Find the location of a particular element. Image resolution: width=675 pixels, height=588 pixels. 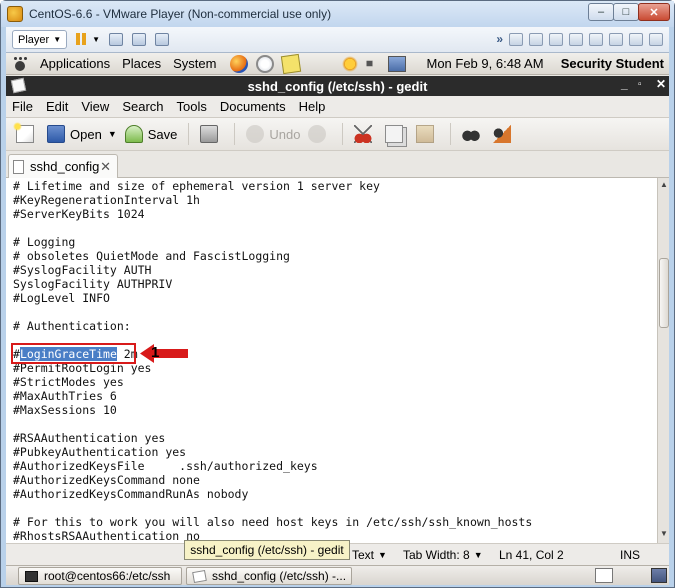

scroll-up-icon: ▲ is located at coordinates (664, 186).